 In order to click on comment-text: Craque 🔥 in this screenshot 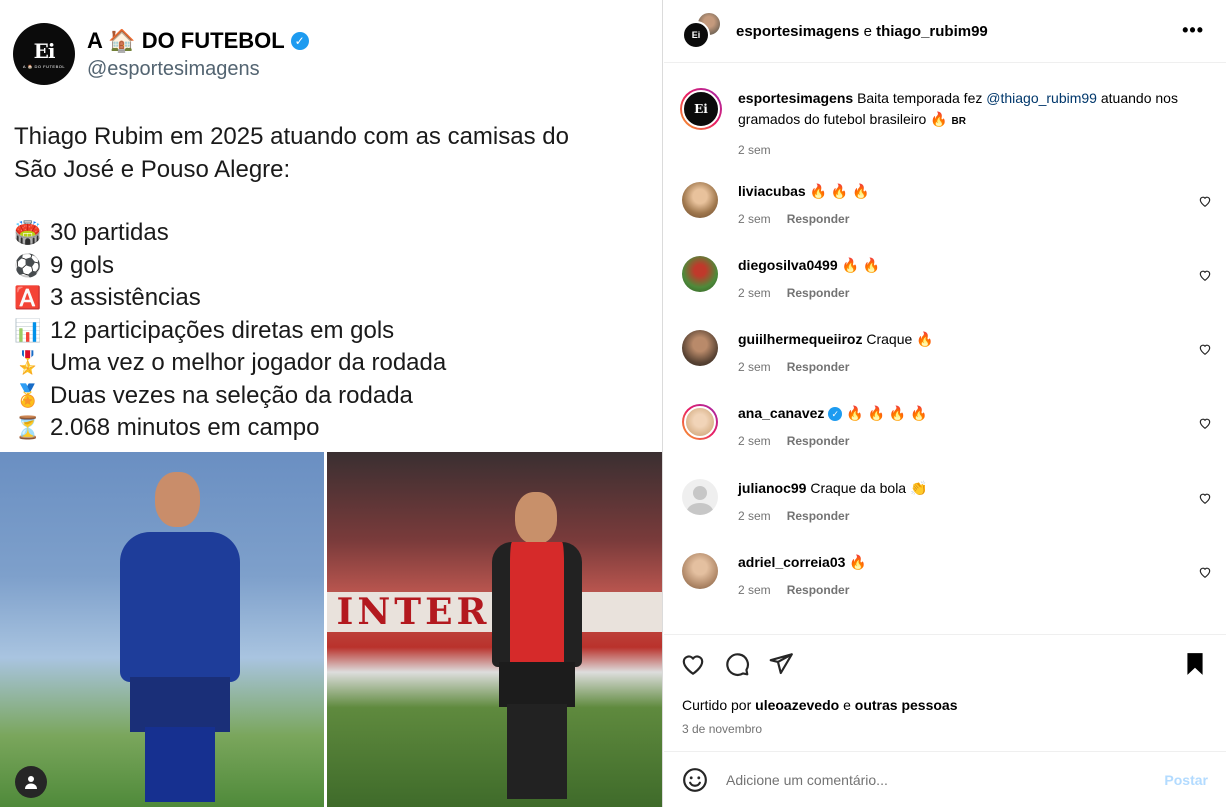, I will do `click(900, 339)`.